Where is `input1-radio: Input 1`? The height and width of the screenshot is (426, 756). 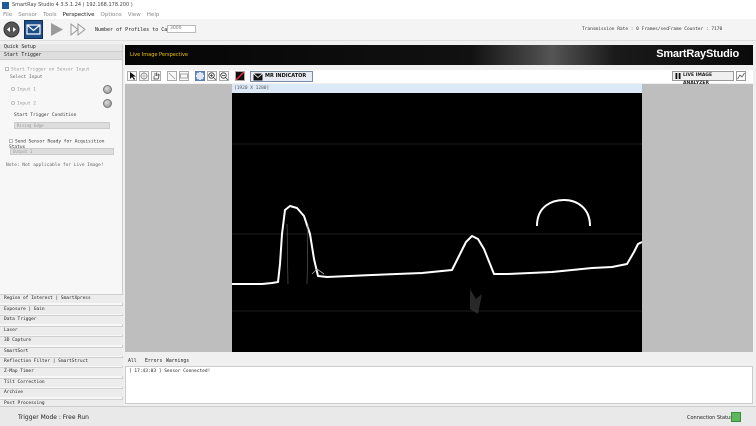
input1-radio: Input 1 is located at coordinates (23, 90).